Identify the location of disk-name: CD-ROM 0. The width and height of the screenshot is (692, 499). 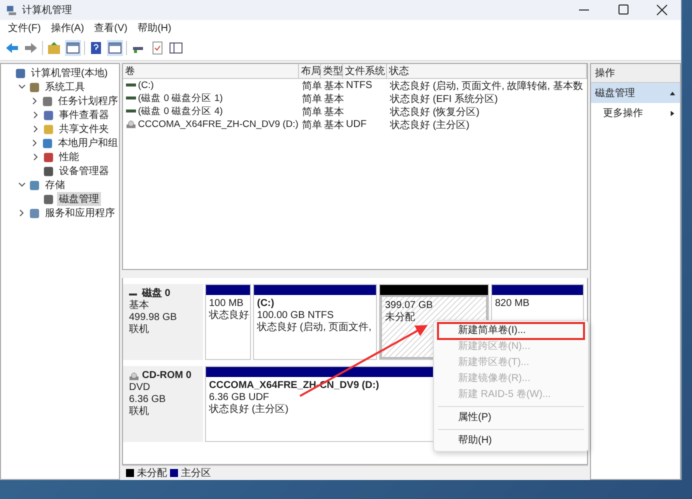
(167, 376).